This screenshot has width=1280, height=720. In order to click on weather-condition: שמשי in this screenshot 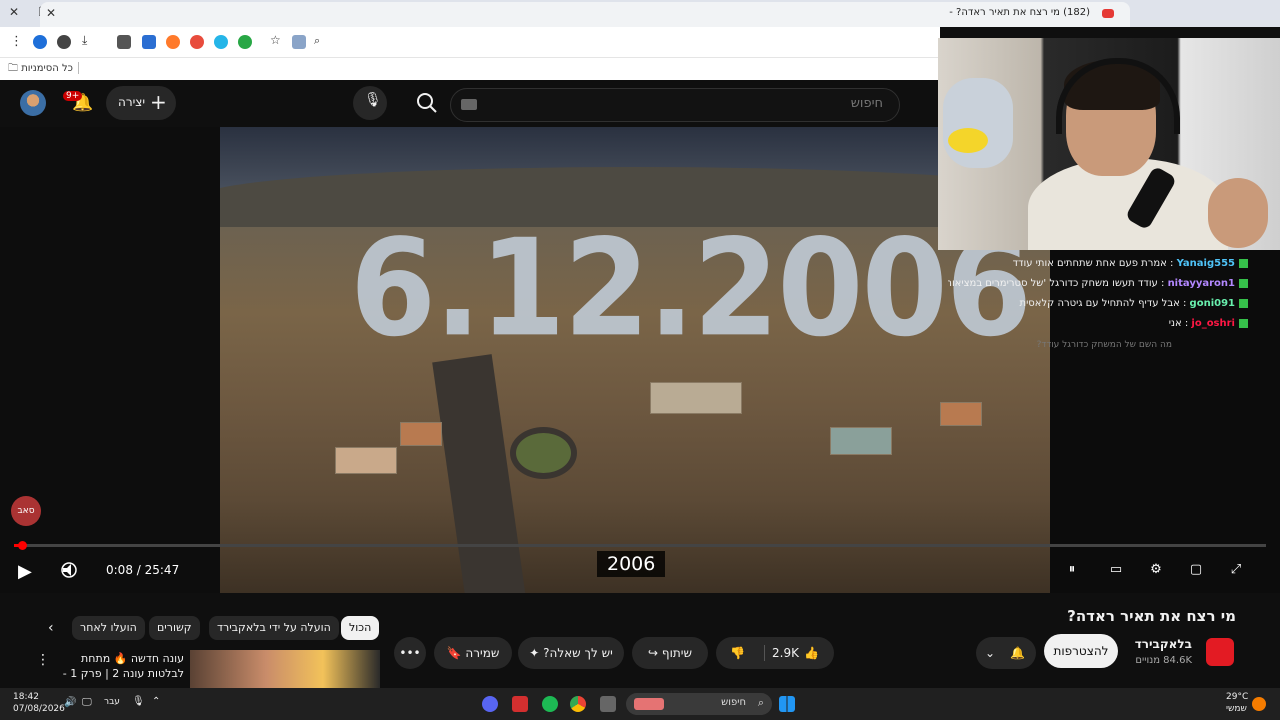, I will do `click(1236, 709)`.